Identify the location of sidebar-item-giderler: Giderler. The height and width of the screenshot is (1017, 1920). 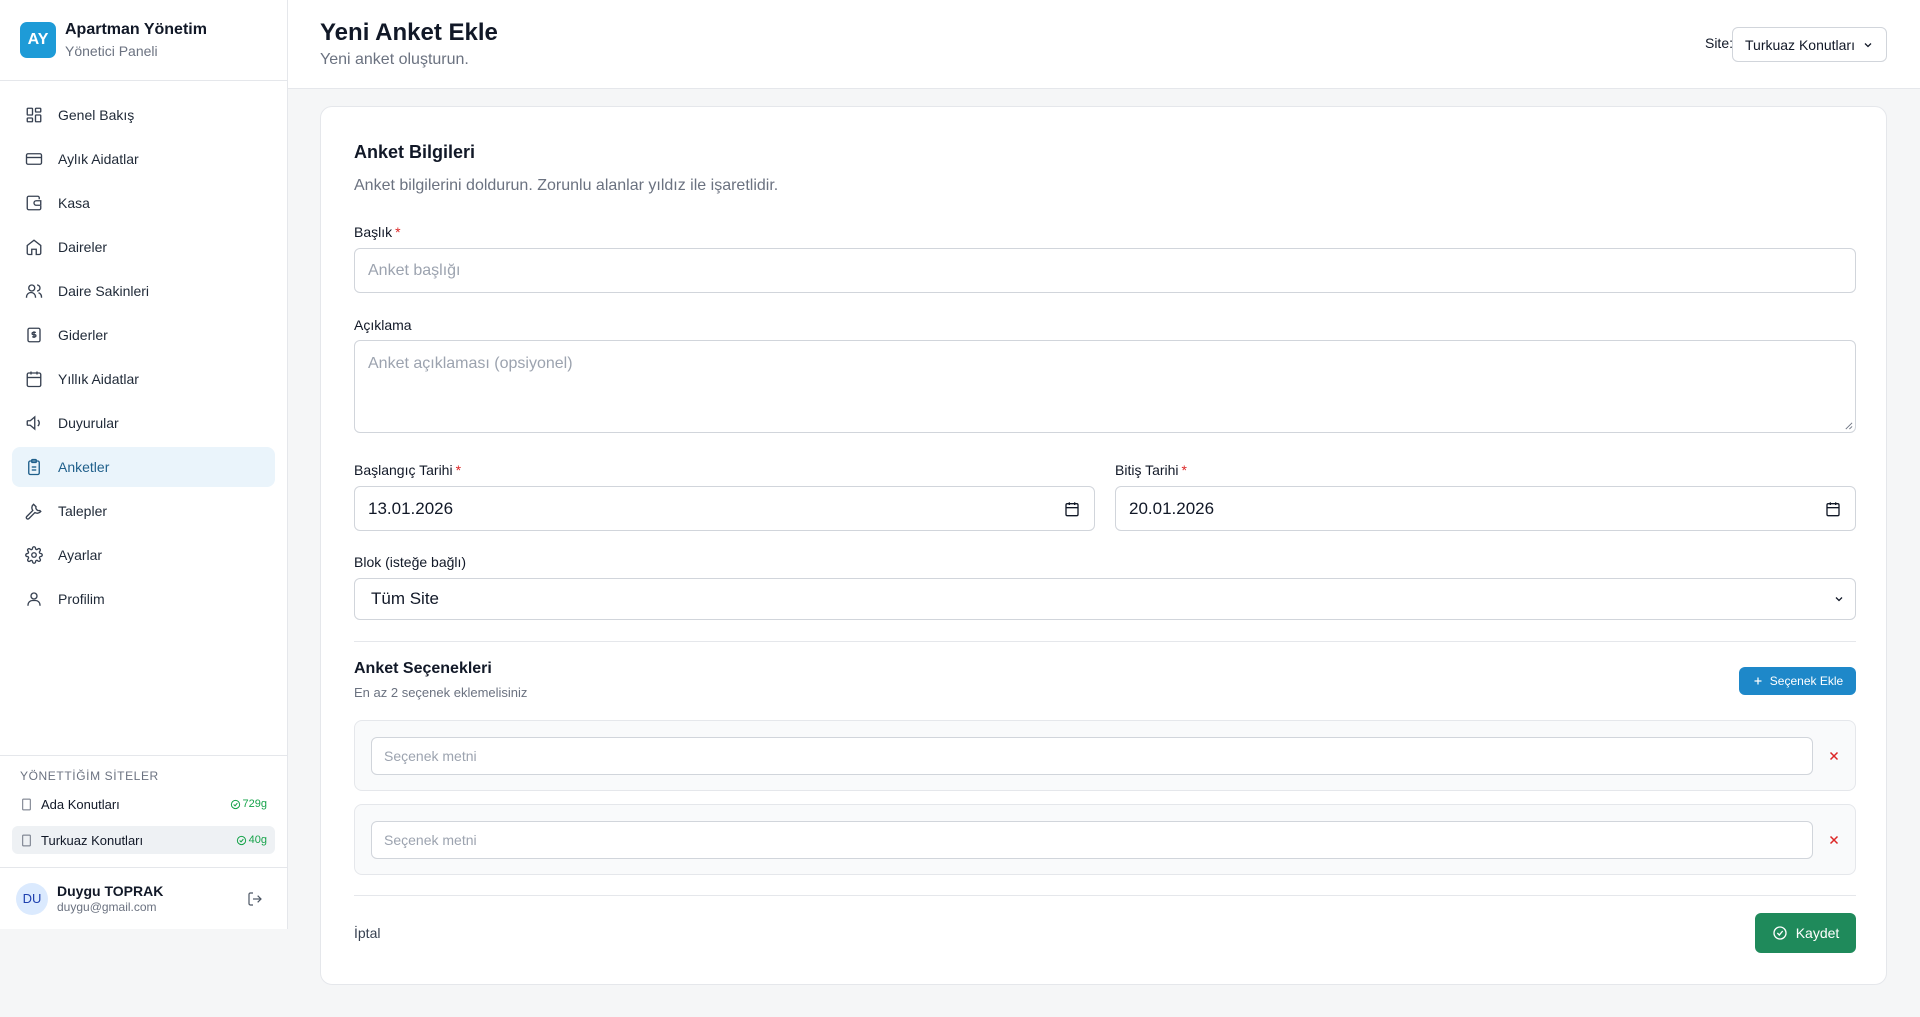
(143, 335).